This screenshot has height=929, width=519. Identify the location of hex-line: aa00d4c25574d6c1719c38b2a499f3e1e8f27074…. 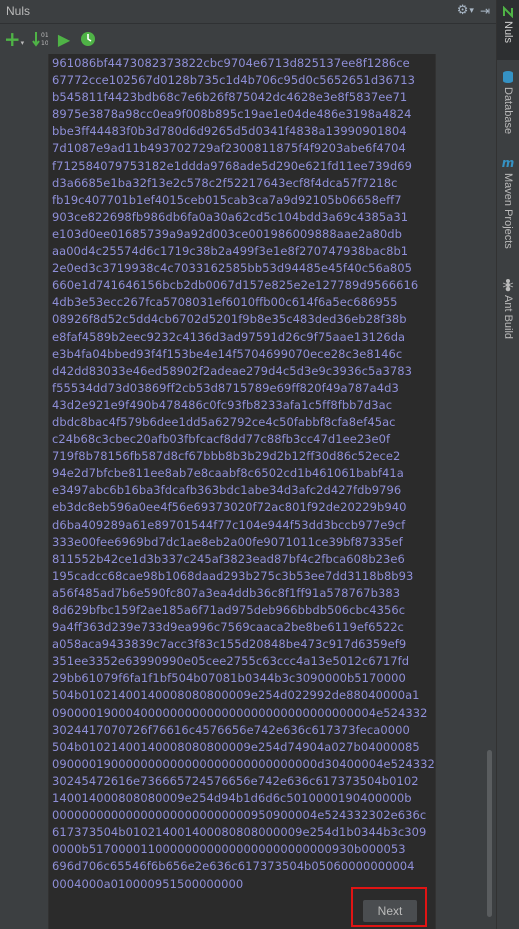
(230, 251).